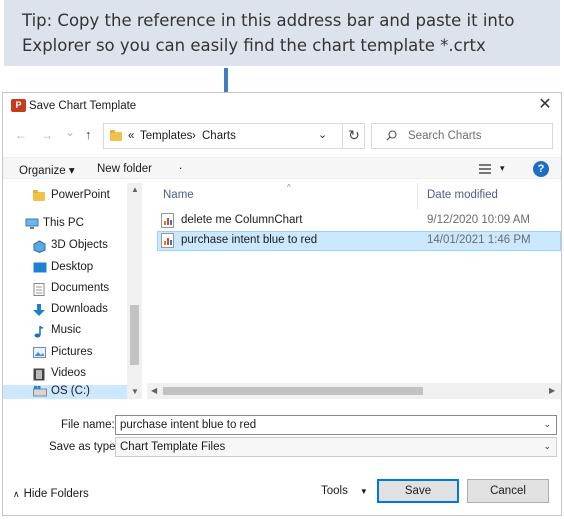  What do you see at coordinates (66, 330) in the screenshot?
I see `sidebar-item-label: Music` at bounding box center [66, 330].